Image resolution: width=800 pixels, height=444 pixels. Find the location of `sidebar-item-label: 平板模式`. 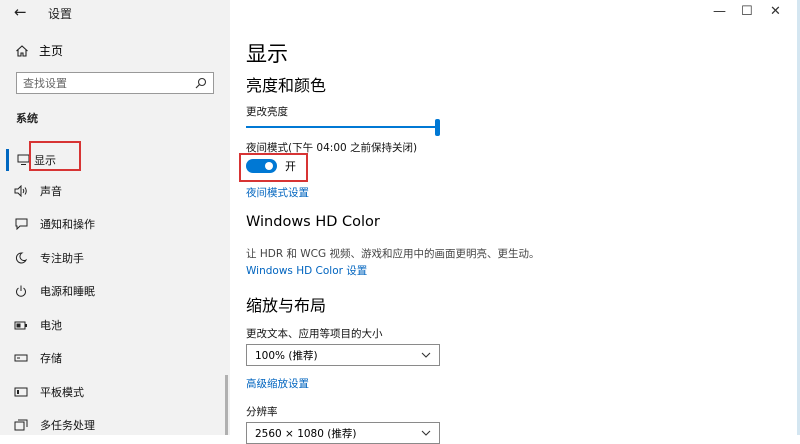

sidebar-item-label: 平板模式 is located at coordinates (62, 392).